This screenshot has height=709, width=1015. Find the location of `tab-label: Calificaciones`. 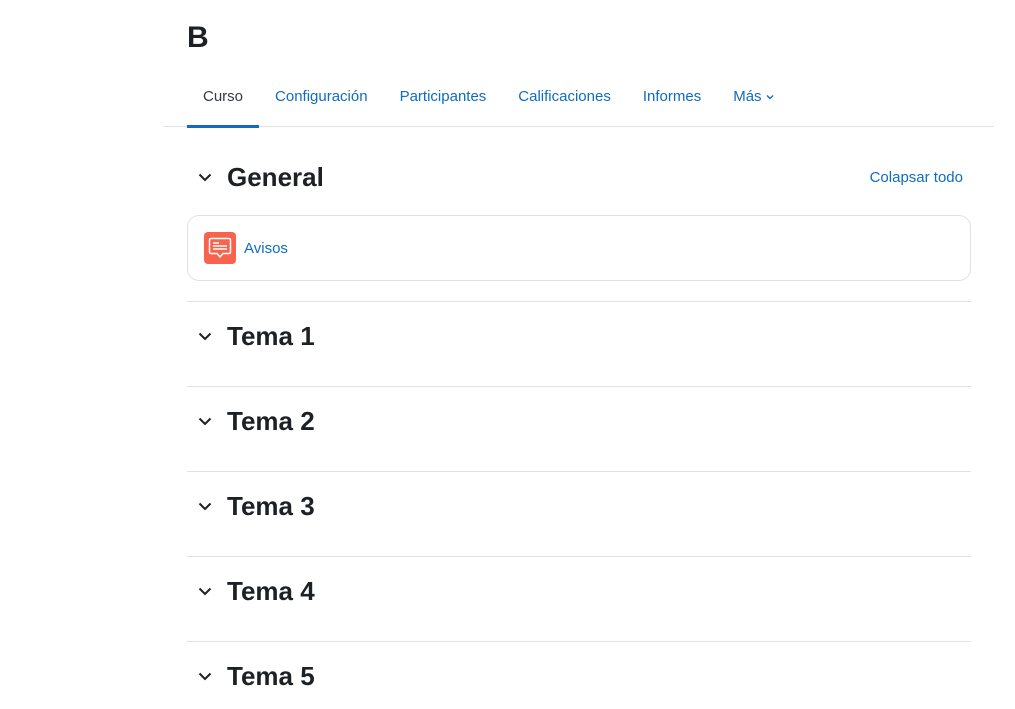

tab-label: Calificaciones is located at coordinates (564, 96).